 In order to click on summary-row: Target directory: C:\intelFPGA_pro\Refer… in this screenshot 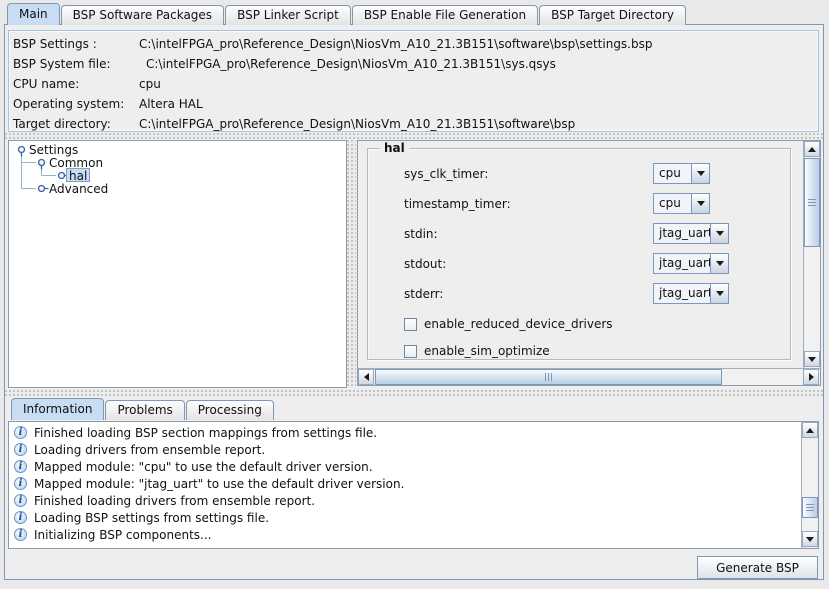, I will do `click(294, 124)`.